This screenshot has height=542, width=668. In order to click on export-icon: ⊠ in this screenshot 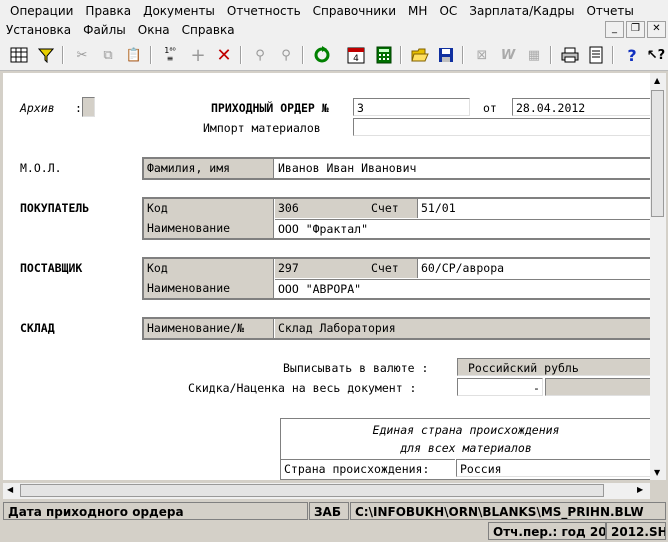, I will do `click(482, 55)`.